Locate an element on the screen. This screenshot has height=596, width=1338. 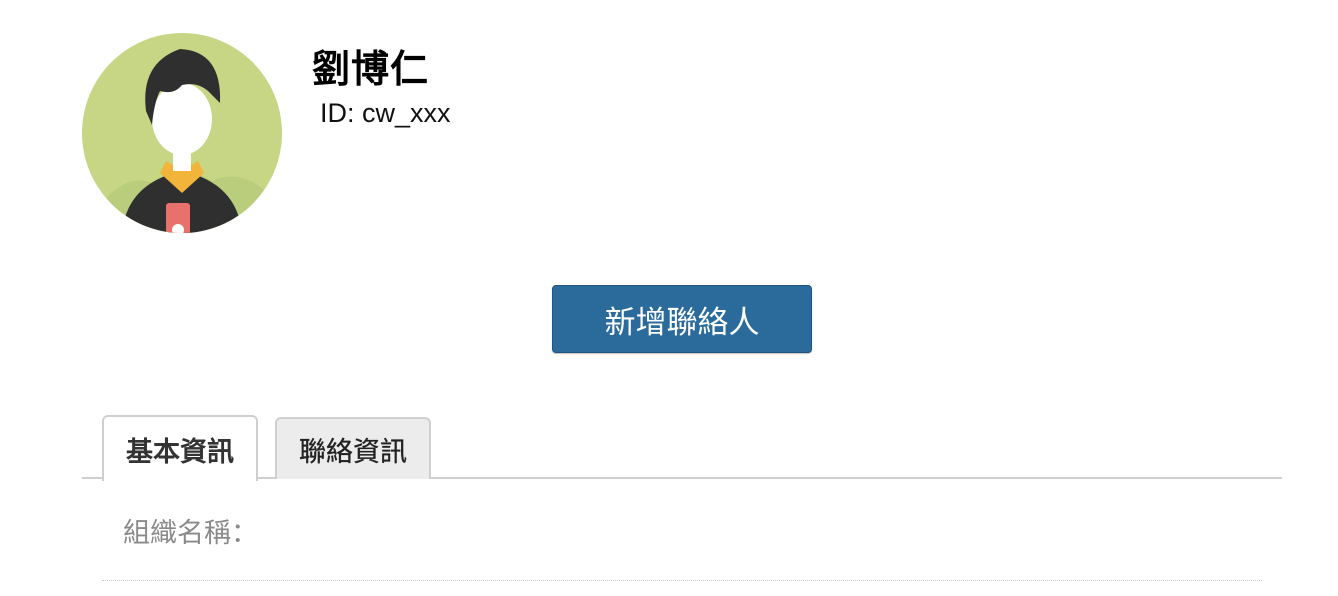
organization-name-label: 組織名稱： is located at coordinates (190, 533).